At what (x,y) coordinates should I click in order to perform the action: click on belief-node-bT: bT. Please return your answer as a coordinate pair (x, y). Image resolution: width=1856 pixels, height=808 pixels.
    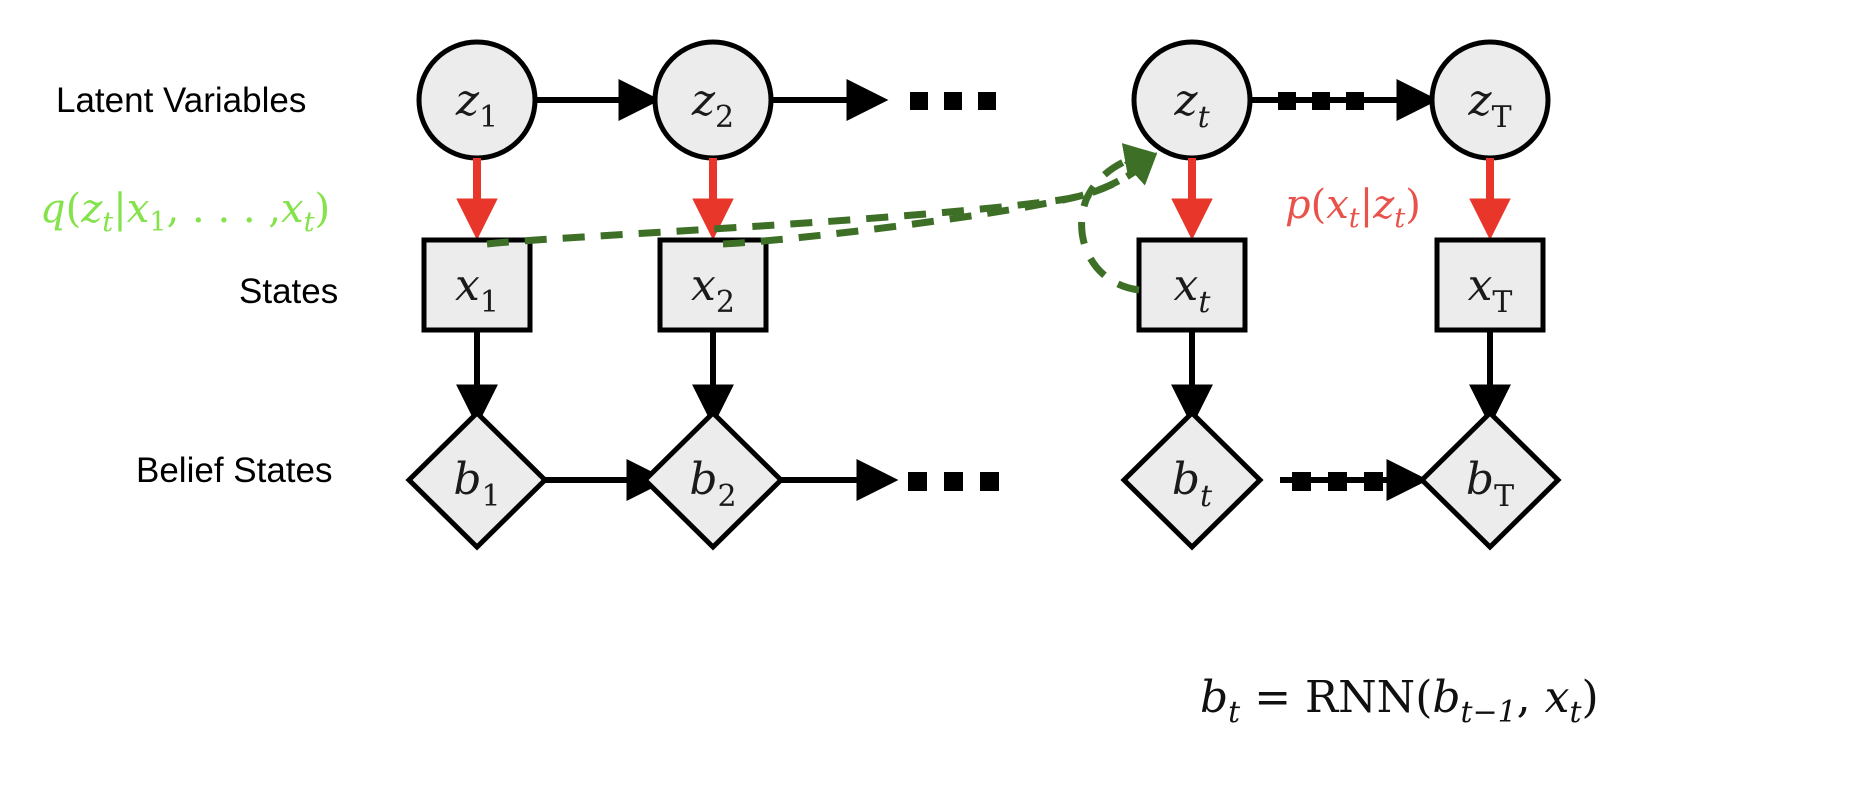
    Looking at the image, I should click on (1490, 480).